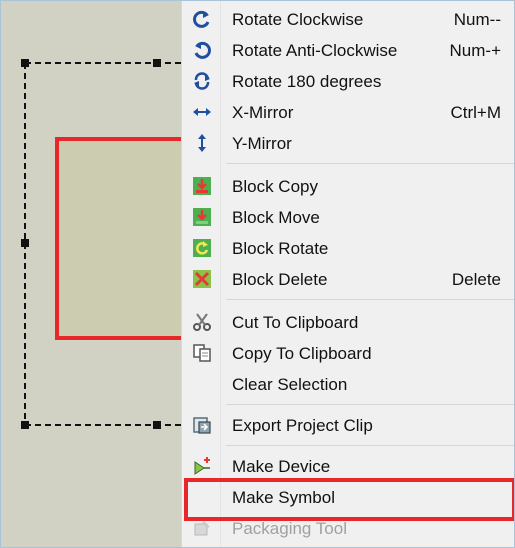  I want to click on menu-item-block-delete: Block Delete Delete, so click(348, 279).